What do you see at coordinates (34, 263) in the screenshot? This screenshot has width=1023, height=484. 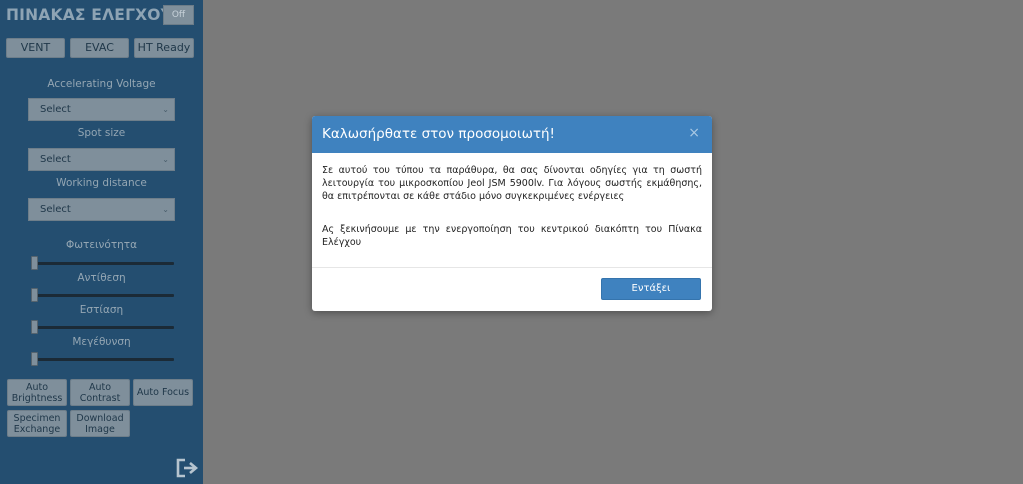 I see `brightness-slider-handle` at bounding box center [34, 263].